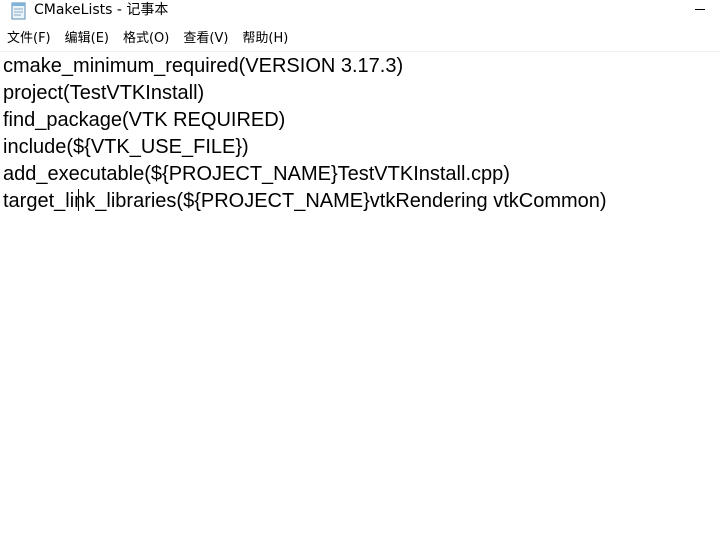  What do you see at coordinates (29, 39) in the screenshot?
I see `menu-file: 文件(F)` at bounding box center [29, 39].